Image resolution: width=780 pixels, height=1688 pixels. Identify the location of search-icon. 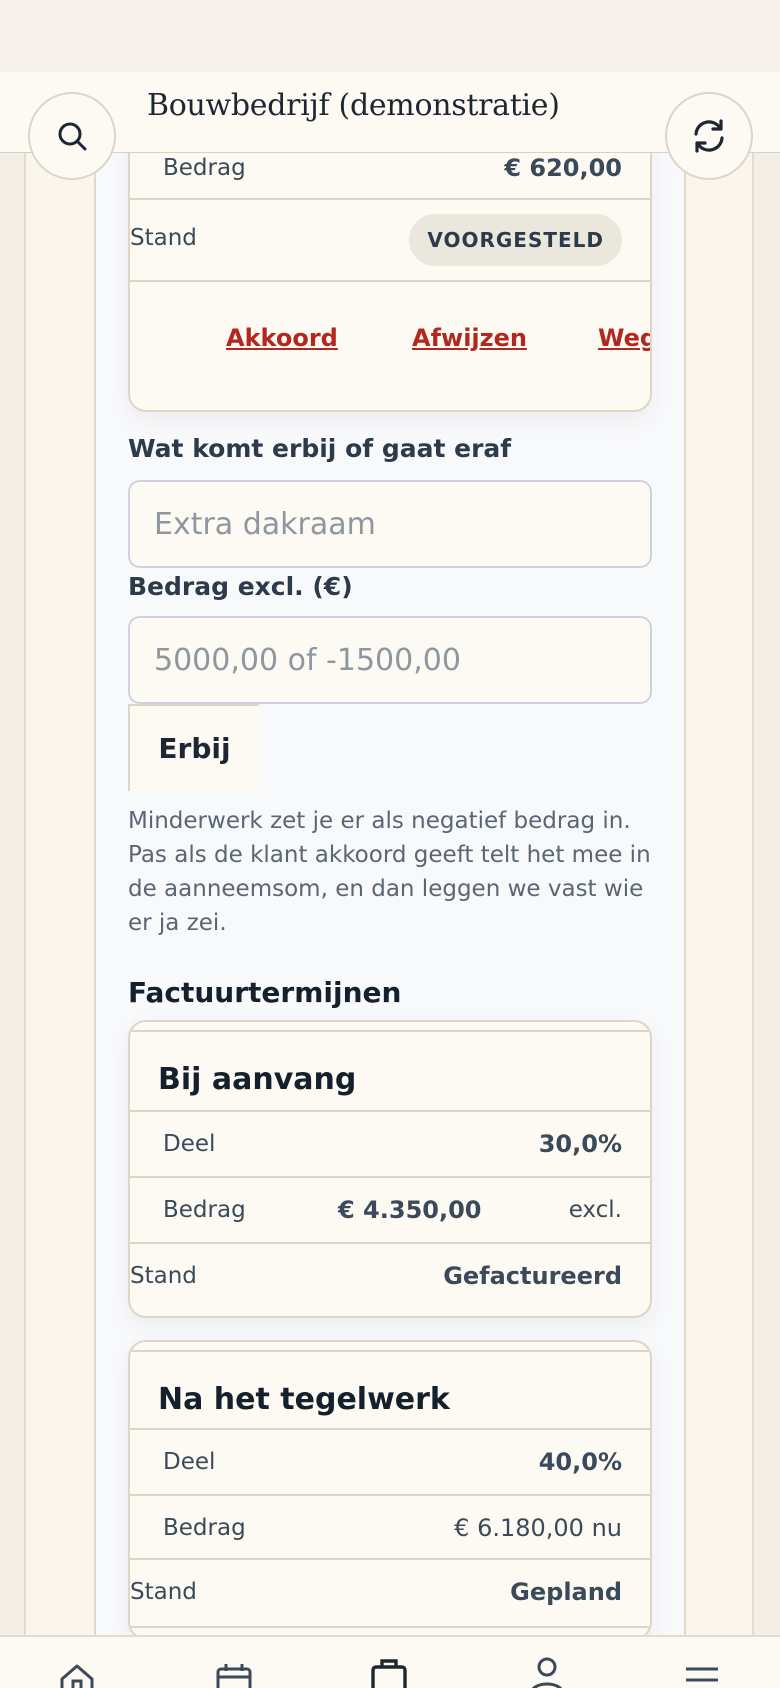
(72, 136).